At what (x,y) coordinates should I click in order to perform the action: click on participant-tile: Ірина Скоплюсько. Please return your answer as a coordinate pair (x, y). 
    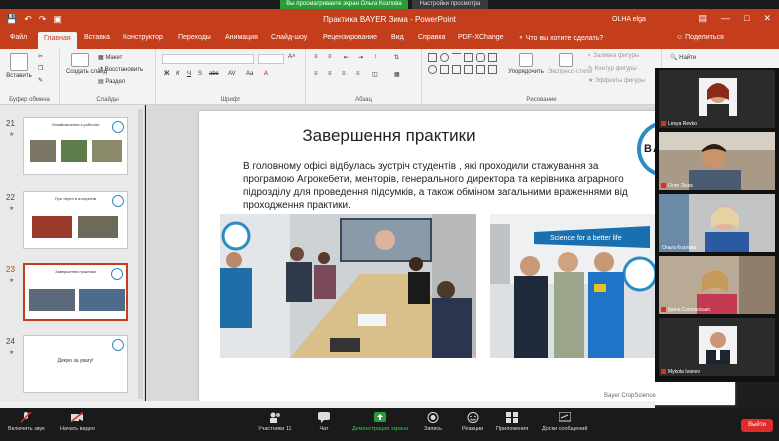
    Looking at the image, I should click on (717, 285).